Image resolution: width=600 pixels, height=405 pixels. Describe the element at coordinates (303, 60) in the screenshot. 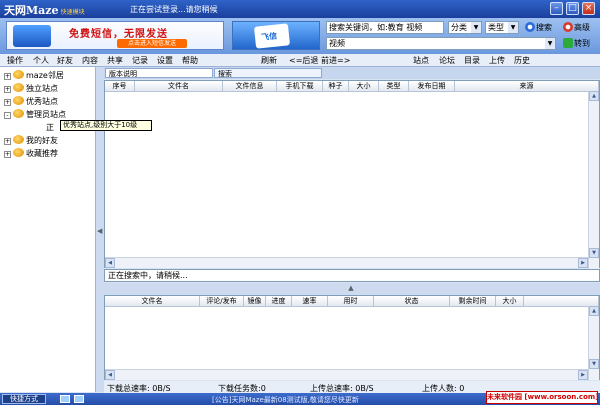

I see `back-button: <=后退` at that location.